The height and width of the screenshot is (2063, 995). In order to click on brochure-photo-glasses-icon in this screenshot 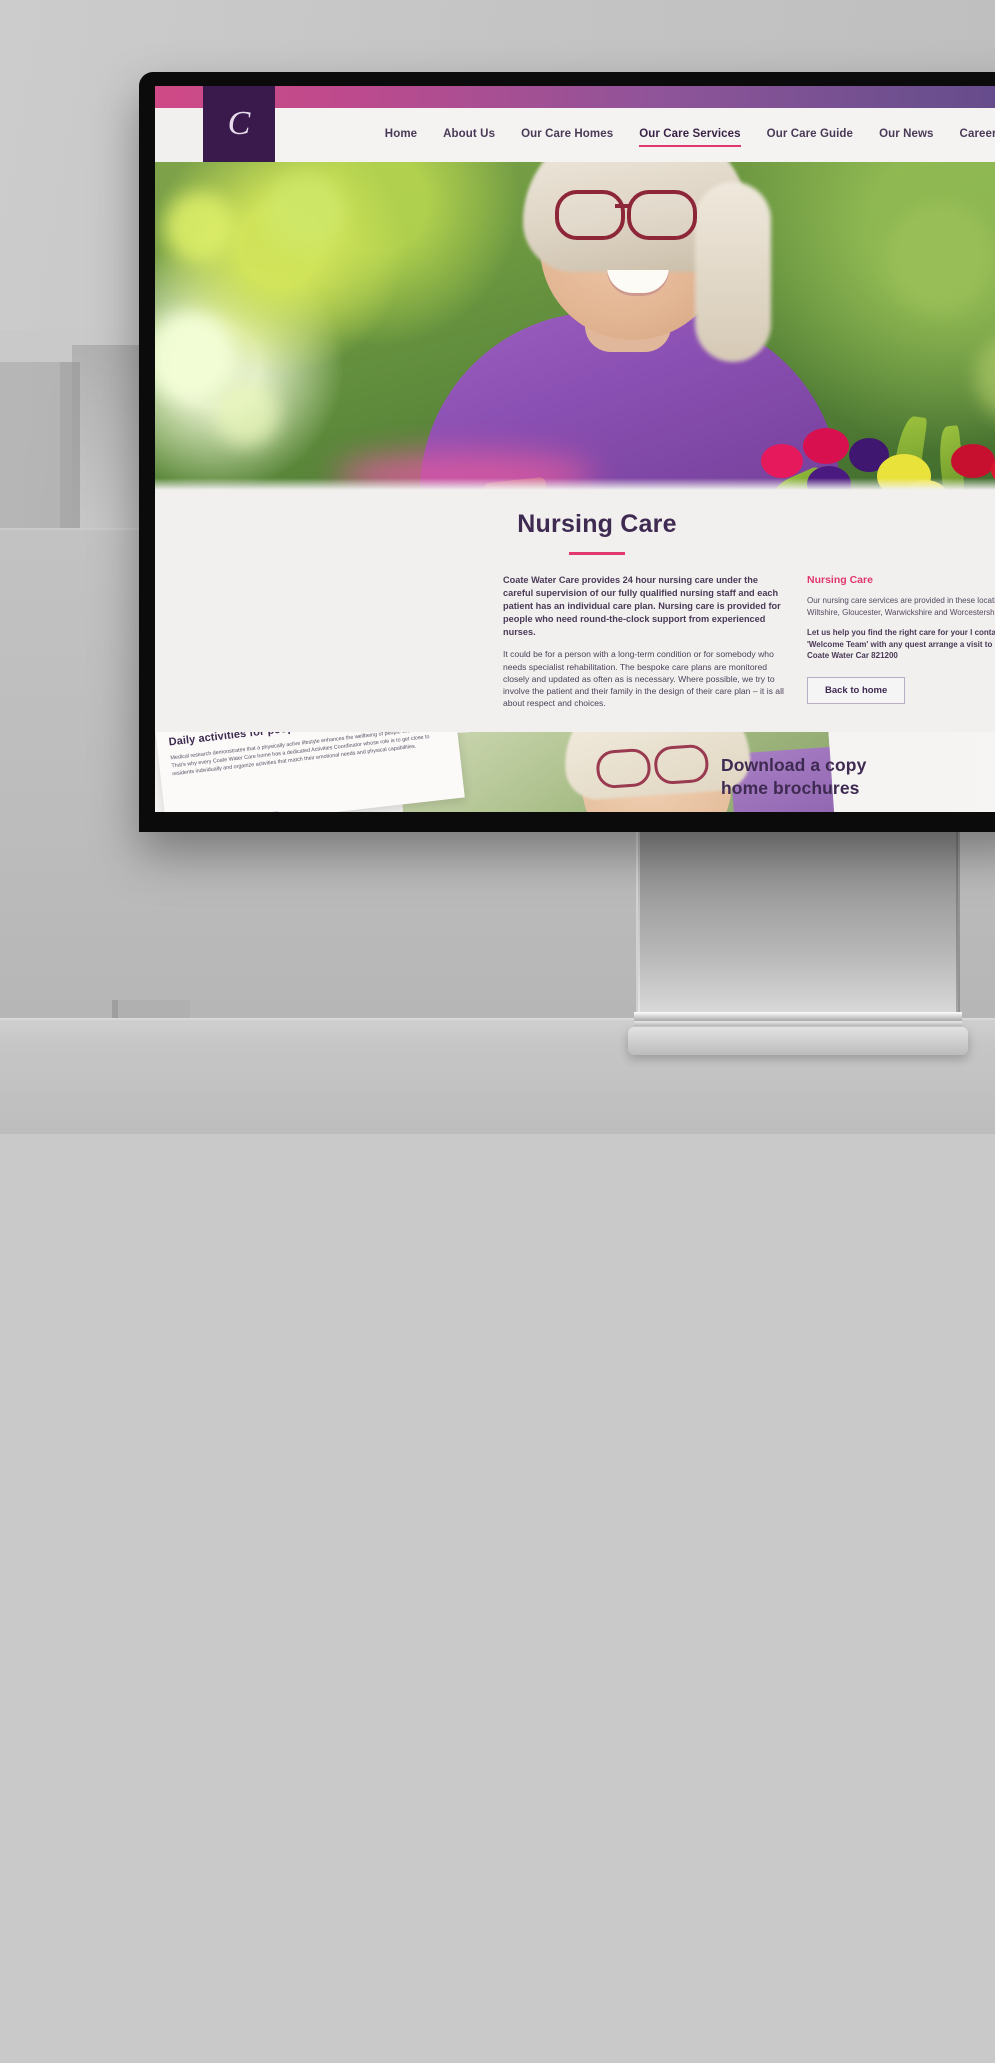, I will do `click(655, 766)`.